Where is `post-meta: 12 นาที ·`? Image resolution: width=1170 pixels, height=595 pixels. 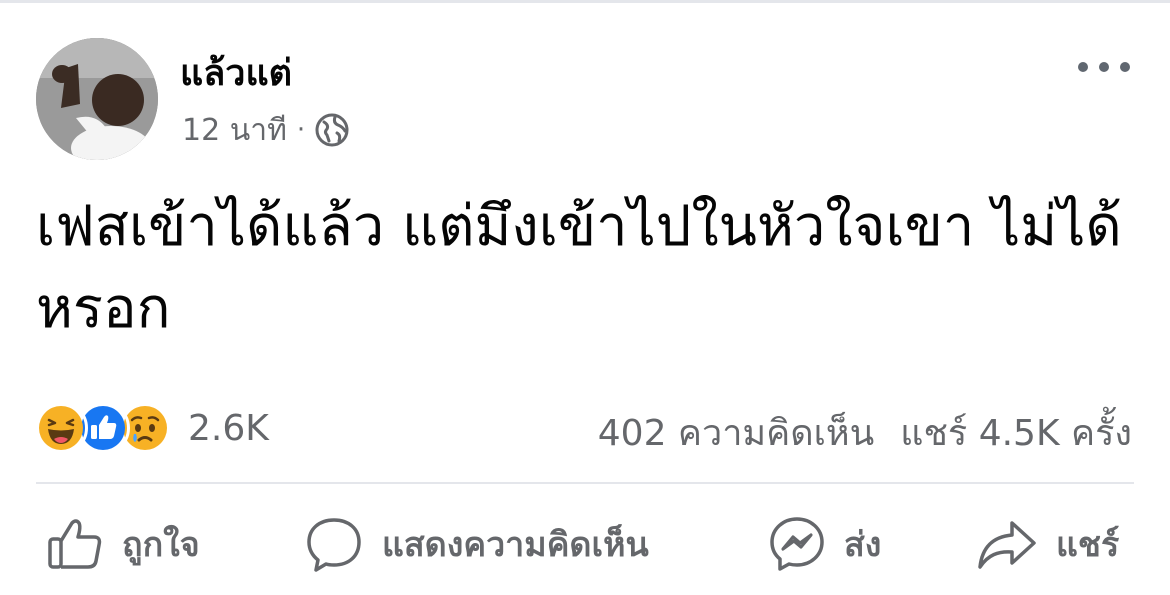
post-meta: 12 นาที · is located at coordinates (265, 130).